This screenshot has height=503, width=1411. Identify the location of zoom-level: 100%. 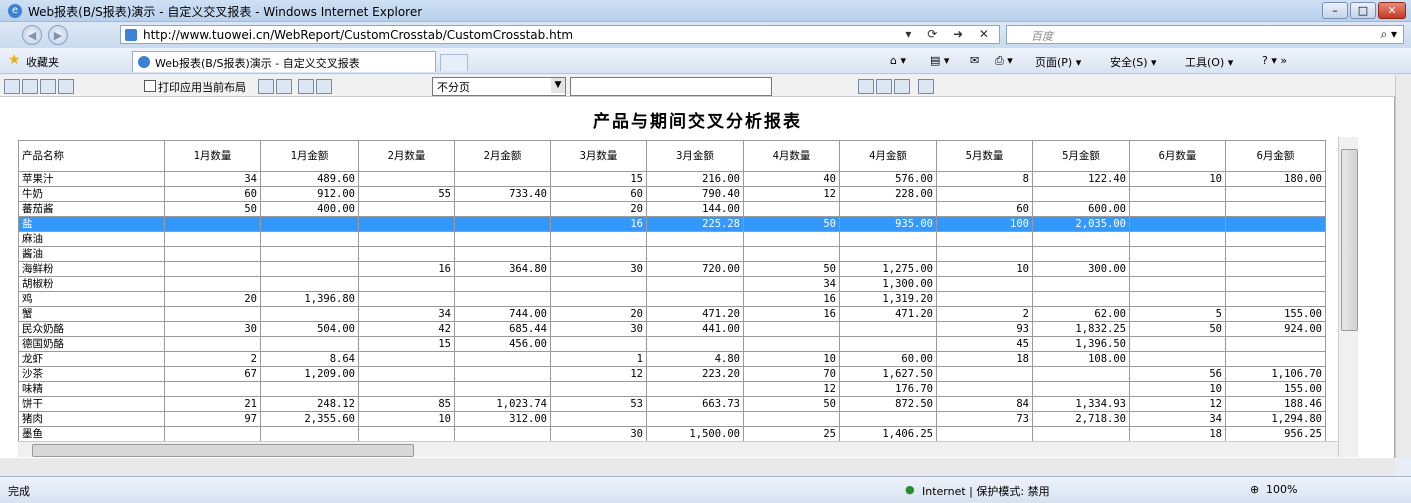
(1281, 489).